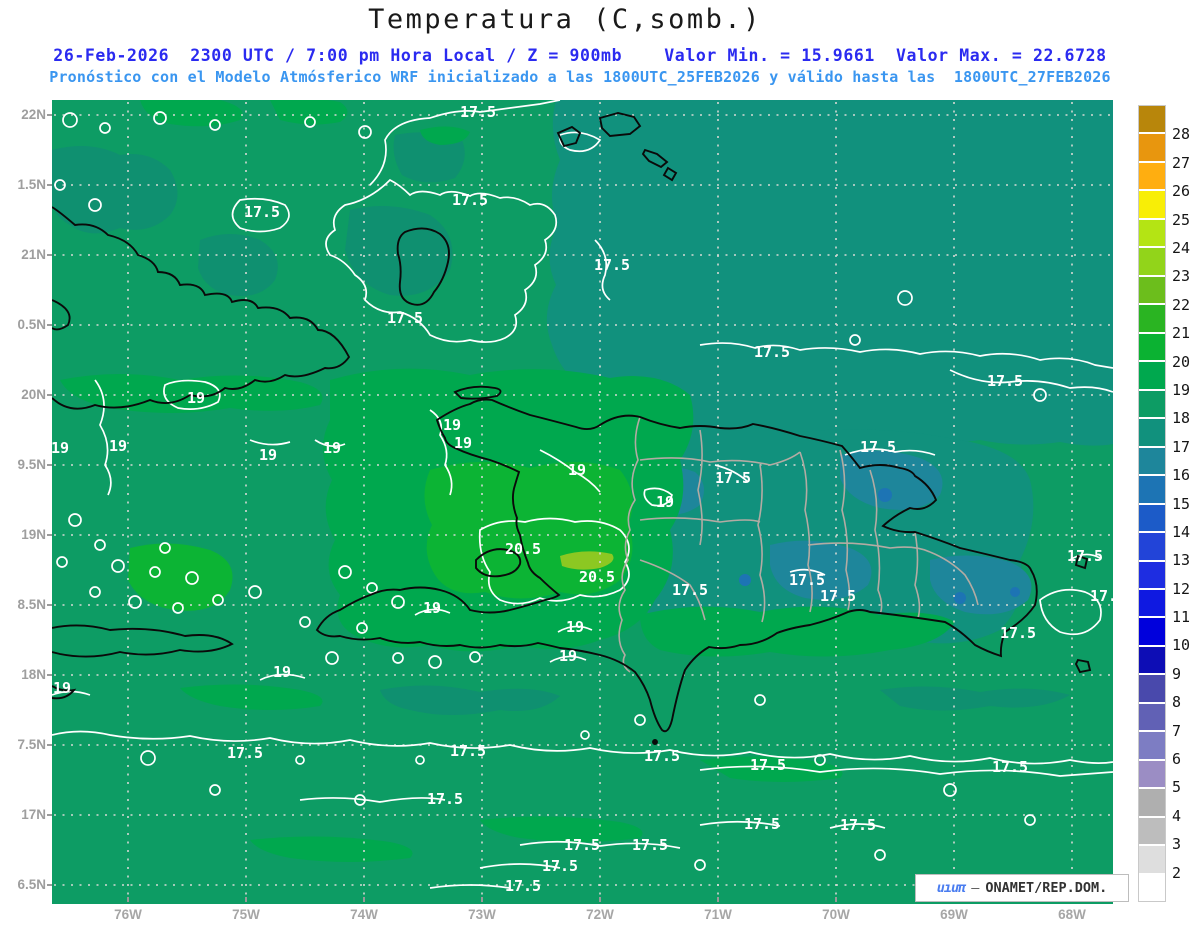  I want to click on lat-tick-label: 1.5N, so click(31, 184).